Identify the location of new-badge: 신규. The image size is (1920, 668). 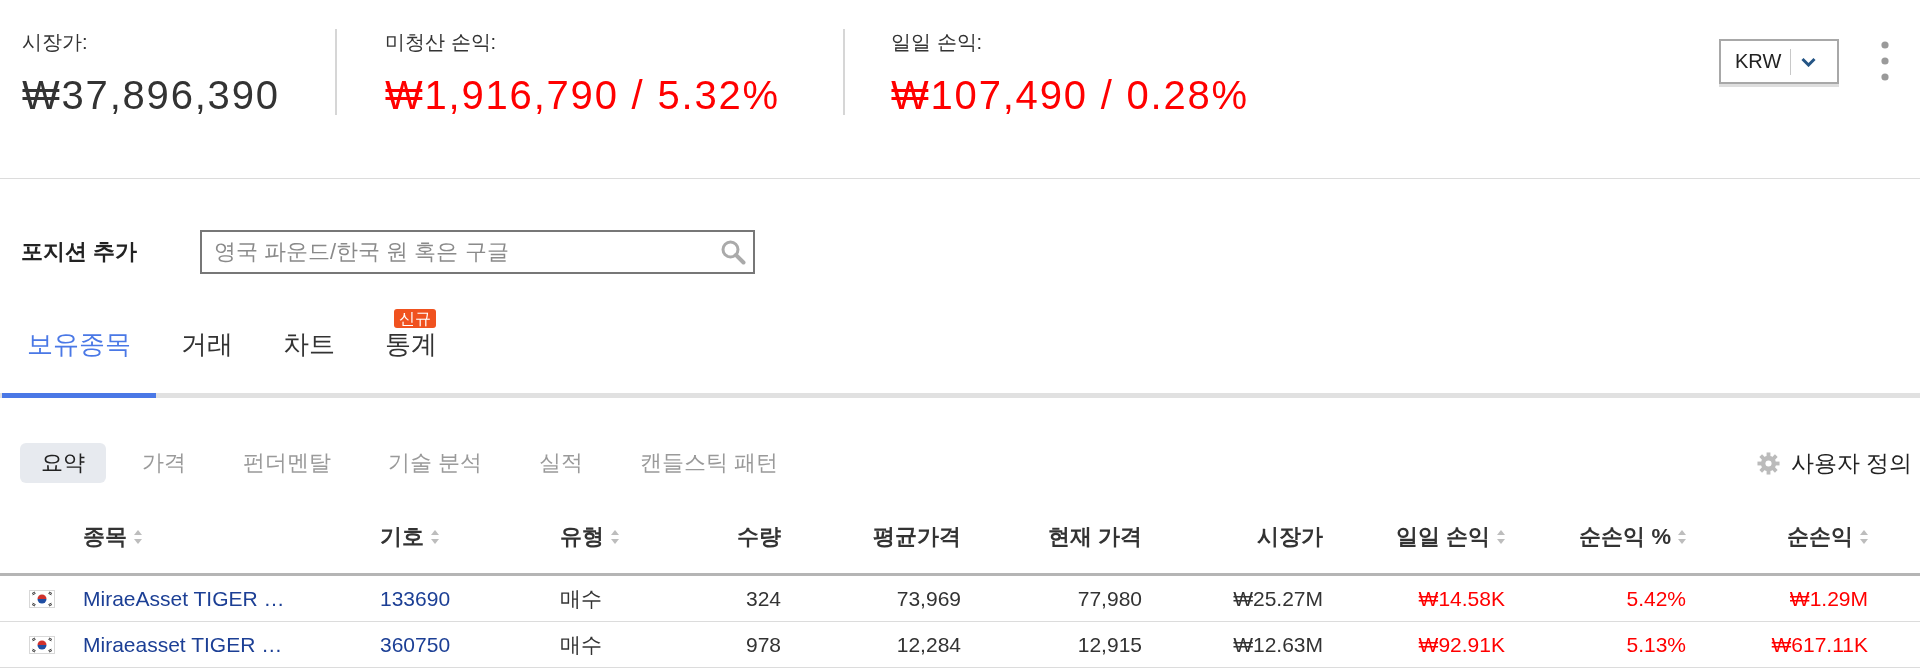
(415, 318).